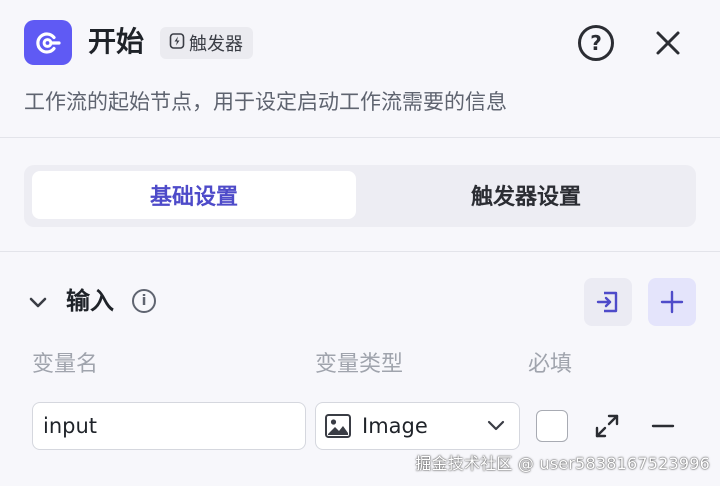 This screenshot has height=486, width=720. What do you see at coordinates (550, 364) in the screenshot?
I see `column-header-required: 必填` at bounding box center [550, 364].